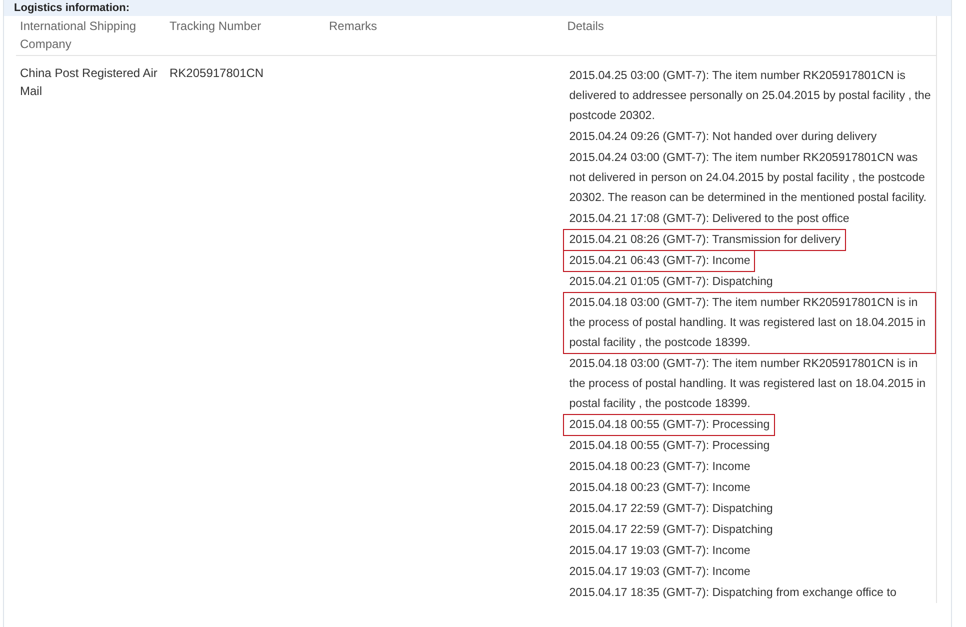  Describe the element at coordinates (723, 137) in the screenshot. I see `tracking-event: 2015.04.24 09:26 (GMT-7): Not handed over during delivery` at that location.